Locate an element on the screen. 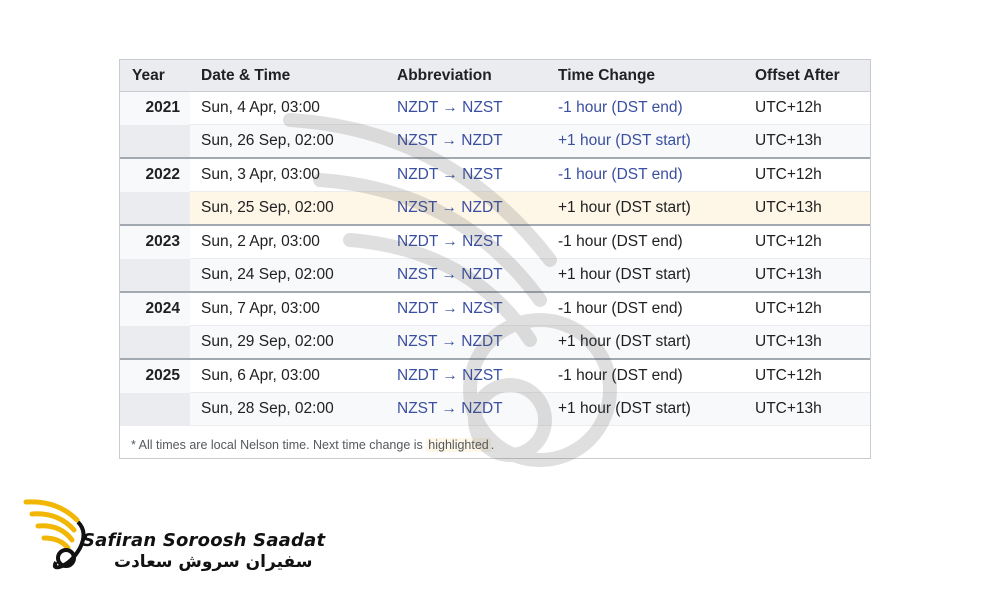 This screenshot has width=1000, height=600. header-offset-after: Offset After is located at coordinates (807, 76).